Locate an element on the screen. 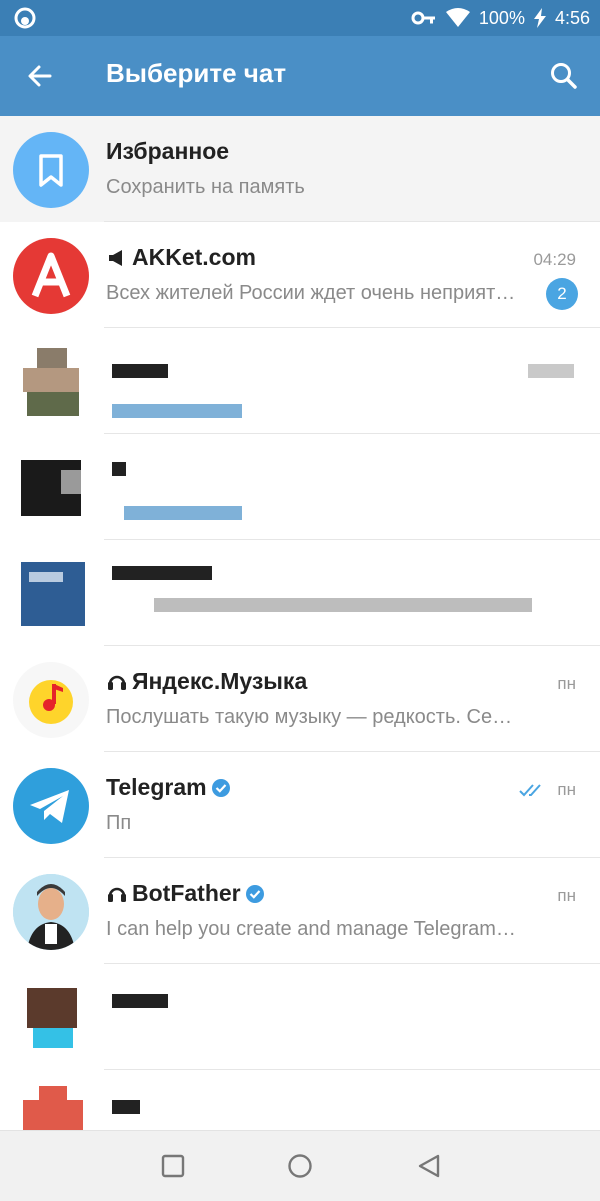 Image resolution: width=600 pixels, height=1201 pixels. chat-name-text: Telegram is located at coordinates (156, 787).